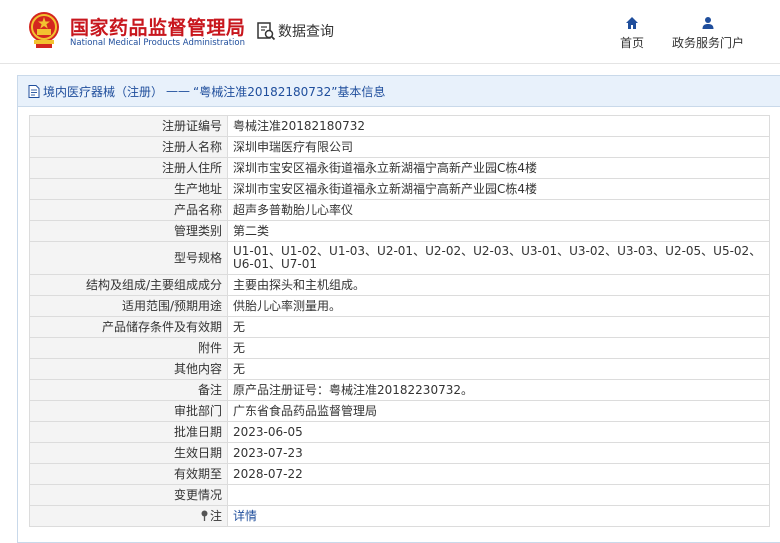  Describe the element at coordinates (399, 91) in the screenshot. I see `breadcrumb: 境内医疗器械（注册） —— “粤械注准20182180732”基本信息` at that location.